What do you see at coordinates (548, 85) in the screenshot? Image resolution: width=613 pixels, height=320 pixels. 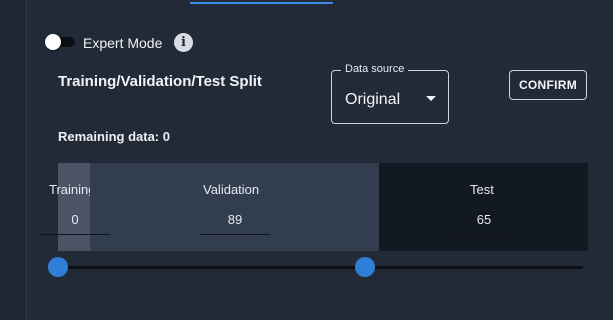 I see `confirm-button: CONFIRM` at bounding box center [548, 85].